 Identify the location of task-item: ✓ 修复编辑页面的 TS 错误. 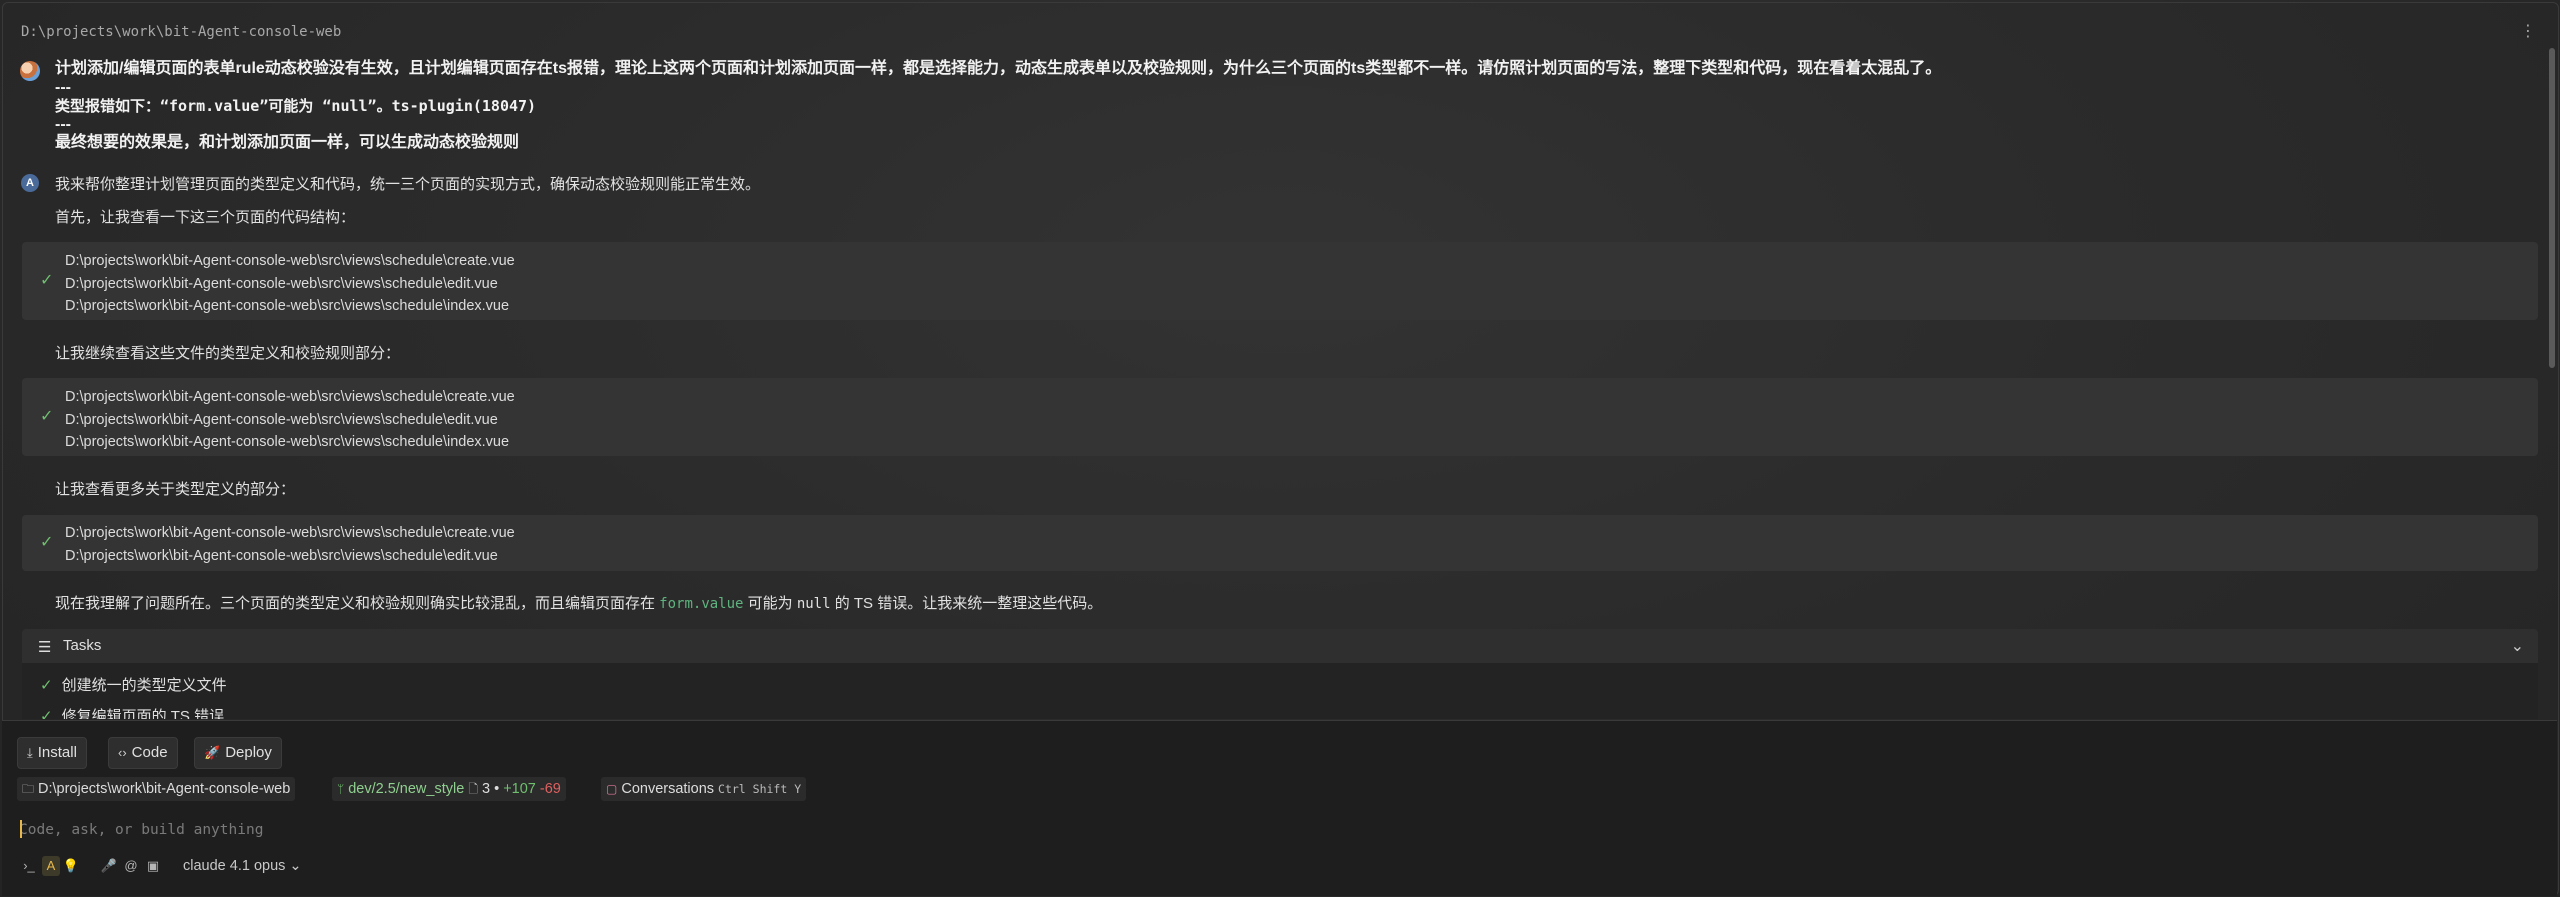
(132, 712).